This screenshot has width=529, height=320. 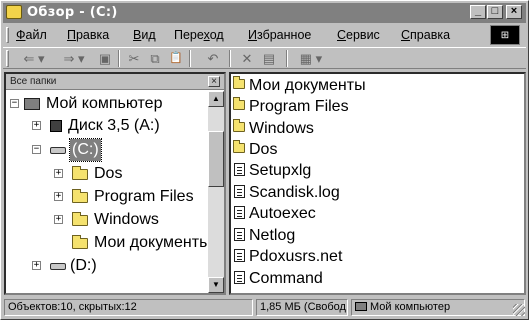 I want to click on tree-item-dos: + Dos, so click(x=106, y=174).